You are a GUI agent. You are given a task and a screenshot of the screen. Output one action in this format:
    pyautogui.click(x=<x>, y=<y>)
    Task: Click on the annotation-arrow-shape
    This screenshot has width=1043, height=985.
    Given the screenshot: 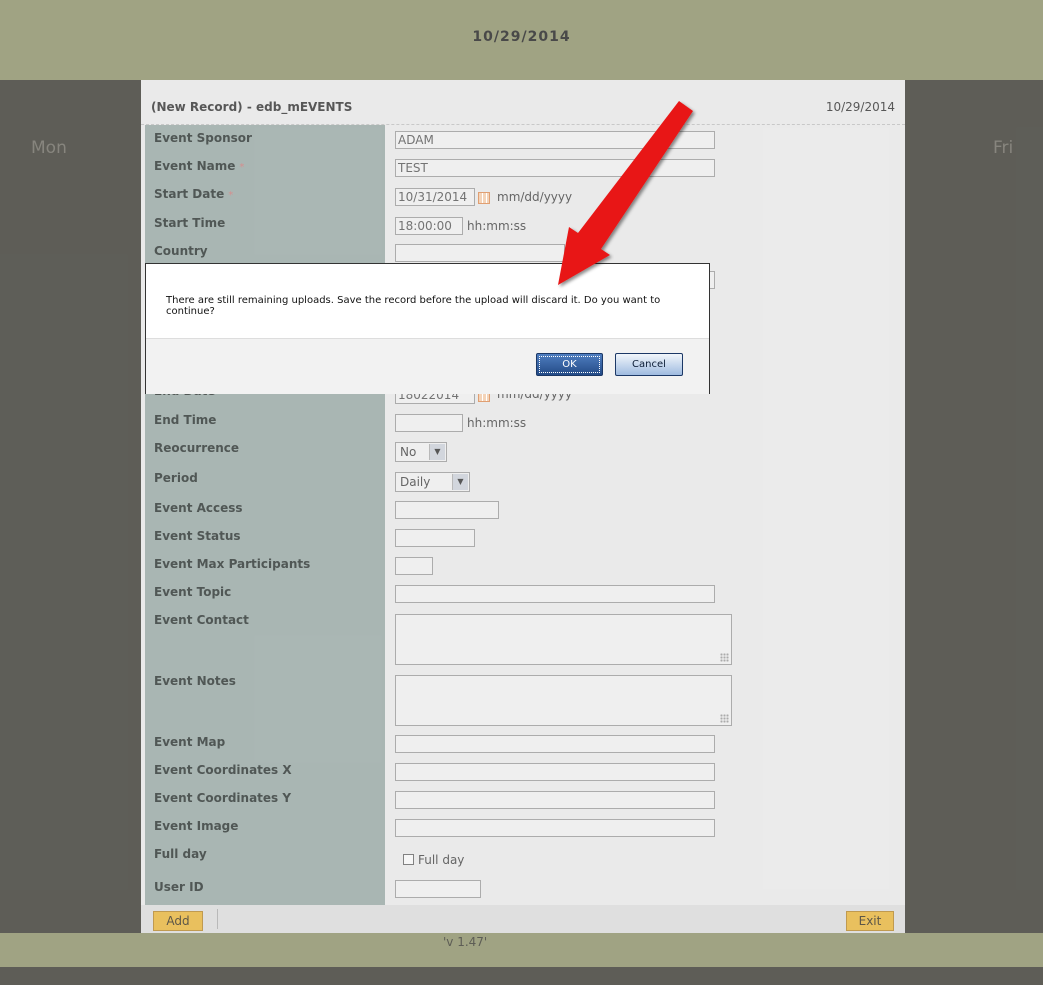 What is the action you would take?
    pyautogui.click(x=625, y=193)
    